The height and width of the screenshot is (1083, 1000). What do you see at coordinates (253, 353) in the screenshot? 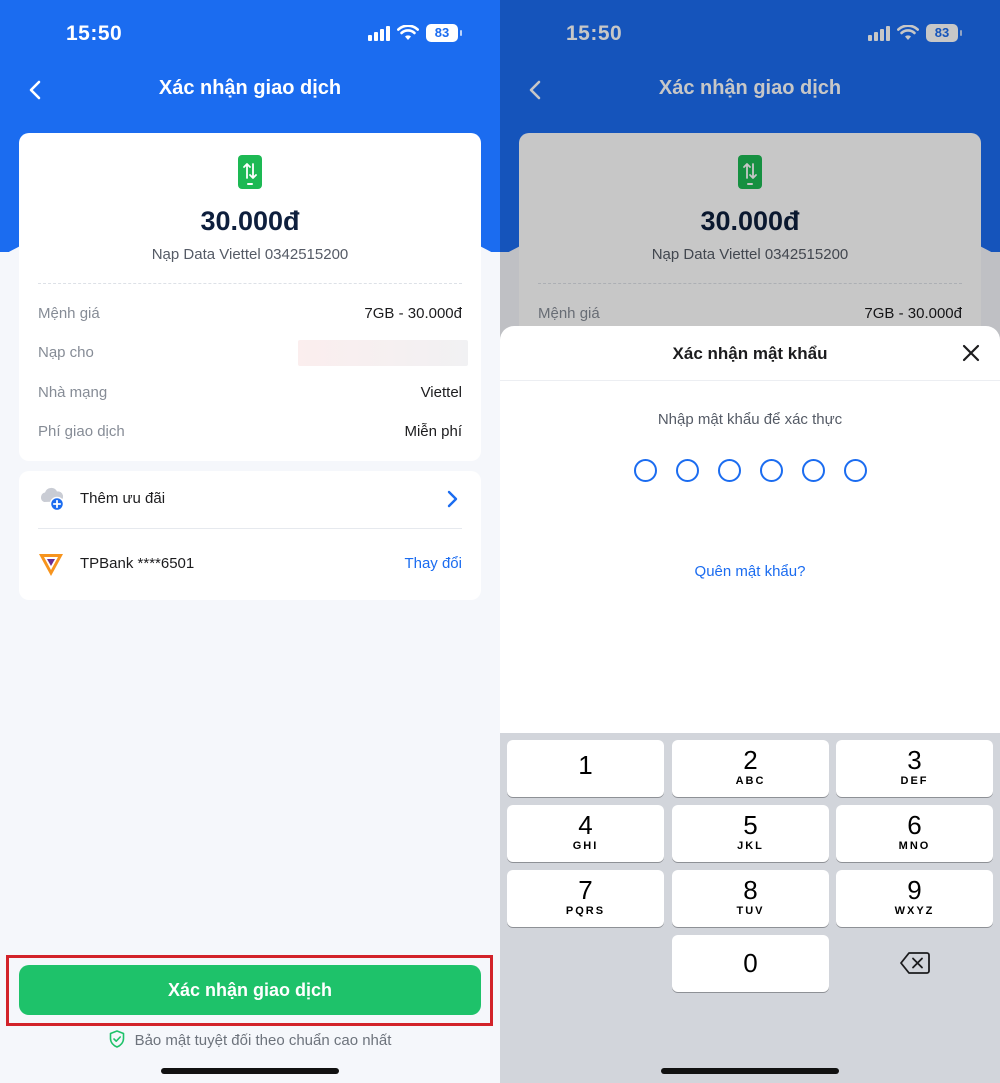
I see `info-row-recipient: Nạp cho` at bounding box center [253, 353].